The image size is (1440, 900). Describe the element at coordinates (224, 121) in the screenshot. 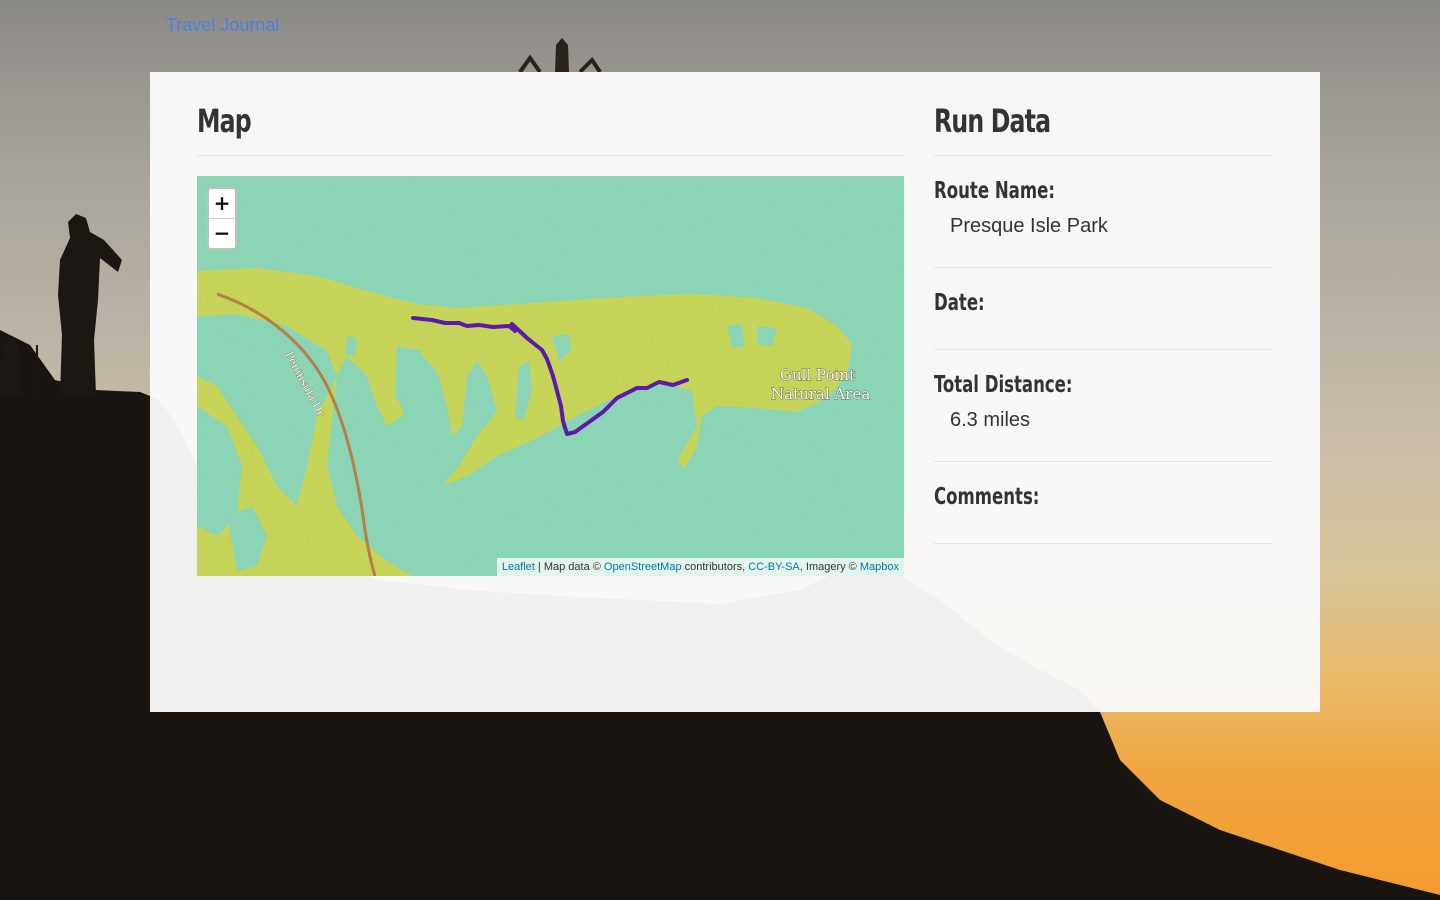

I see `map-title: Map` at that location.